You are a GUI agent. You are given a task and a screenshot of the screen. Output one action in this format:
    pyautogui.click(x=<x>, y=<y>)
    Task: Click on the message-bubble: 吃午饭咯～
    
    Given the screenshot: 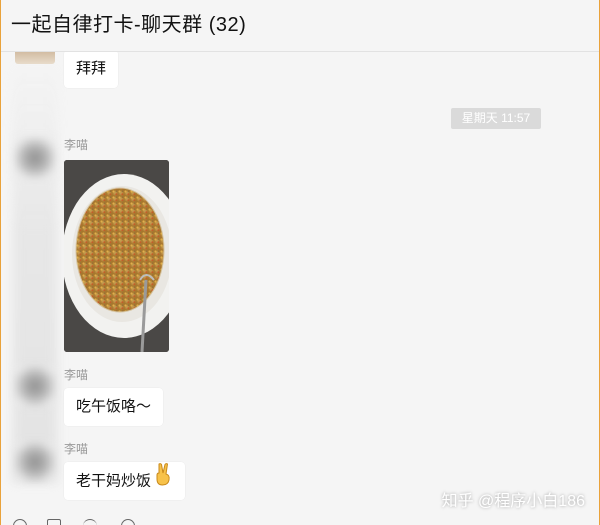 What is the action you would take?
    pyautogui.click(x=114, y=407)
    